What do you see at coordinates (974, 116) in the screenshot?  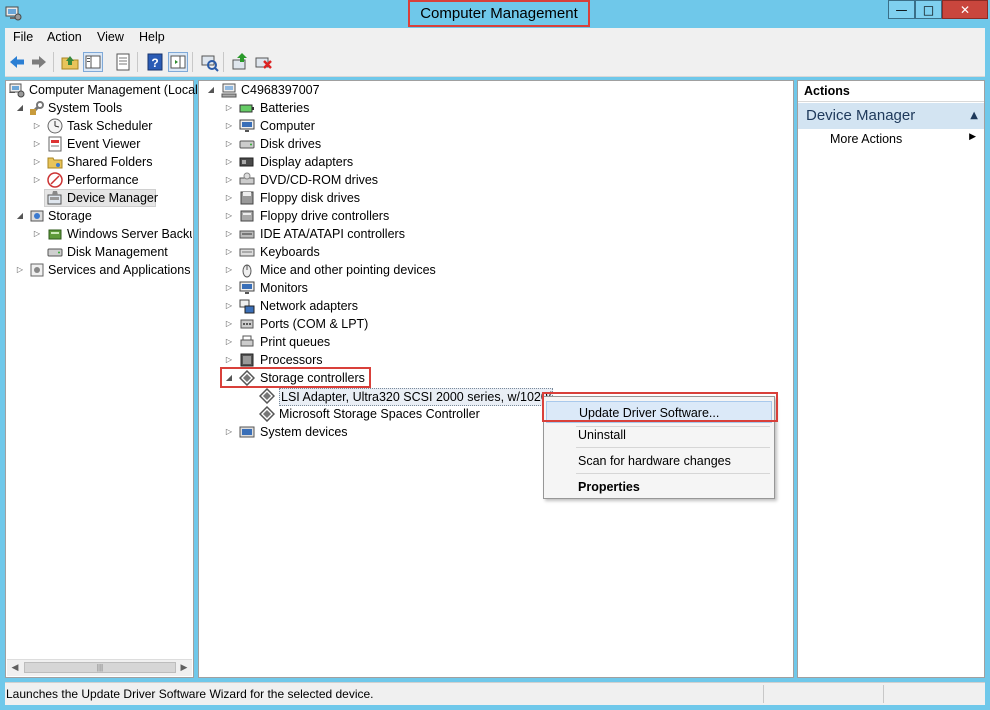 I see `collapse-up-icon: ▲` at bounding box center [974, 116].